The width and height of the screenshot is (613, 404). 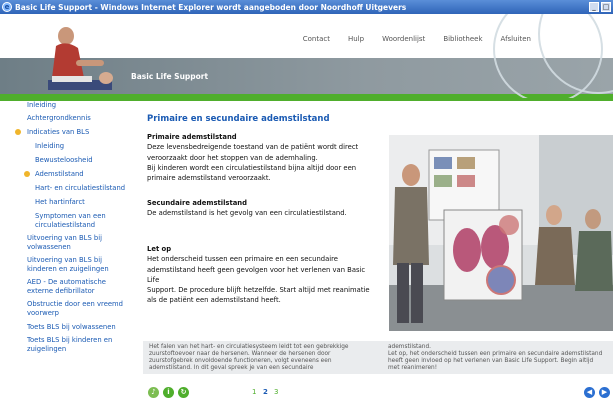 What do you see at coordinates (170, 76) in the screenshot?
I see `section-title: Basic Life Support` at bounding box center [170, 76].